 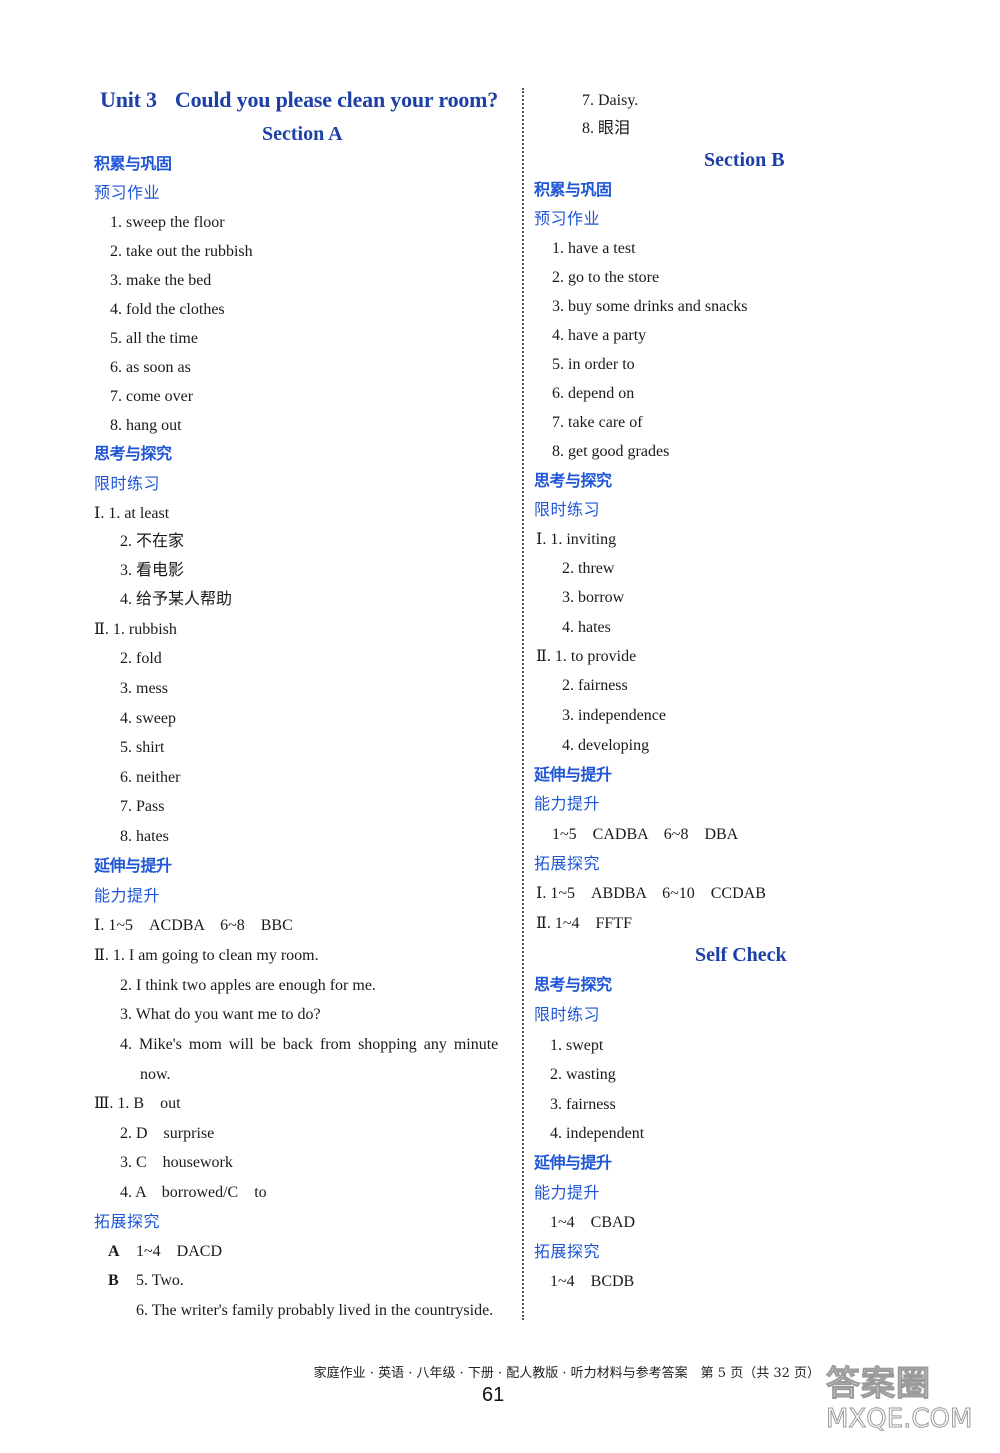 What do you see at coordinates (144, 688) in the screenshot?
I see `answer-item: 3. mess` at bounding box center [144, 688].